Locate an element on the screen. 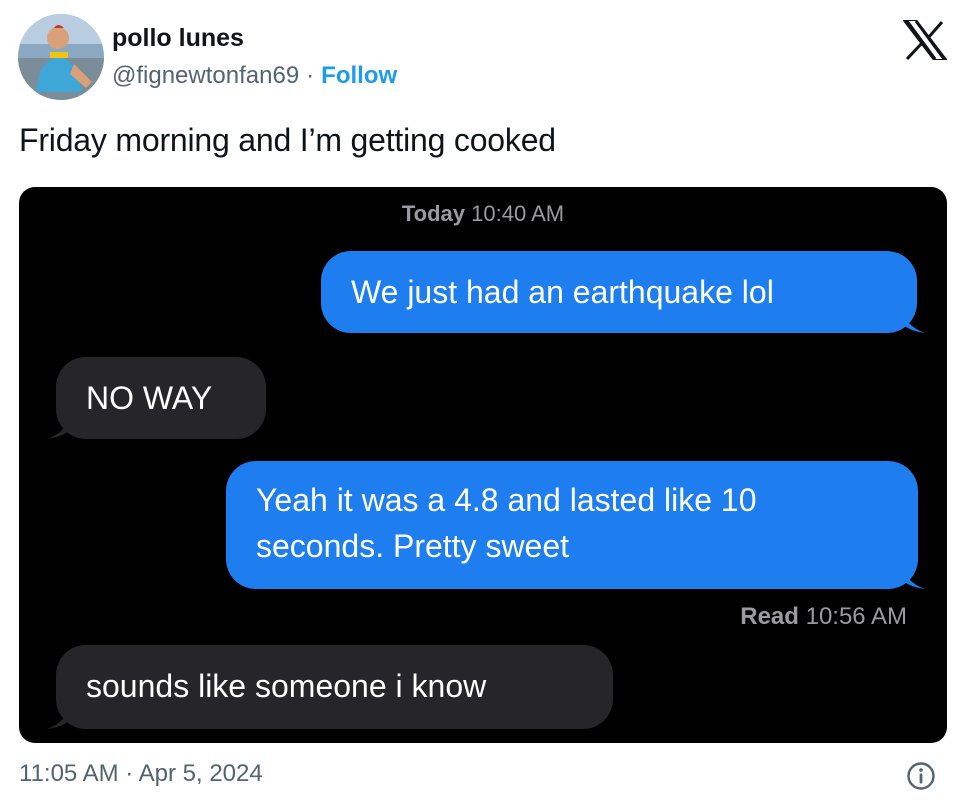 The width and height of the screenshot is (964, 808). follow-button: Follow is located at coordinates (359, 76).